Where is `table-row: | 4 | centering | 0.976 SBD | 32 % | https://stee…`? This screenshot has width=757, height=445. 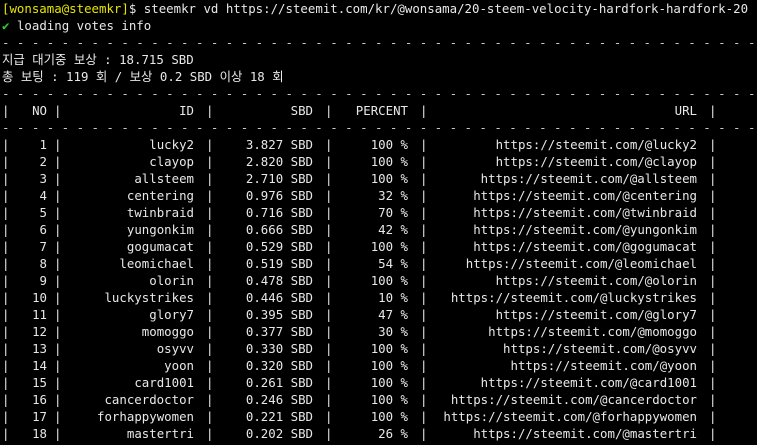
table-row: | 4 | centering | 0.976 SBD | 32 % | https://stee… is located at coordinates (378, 195).